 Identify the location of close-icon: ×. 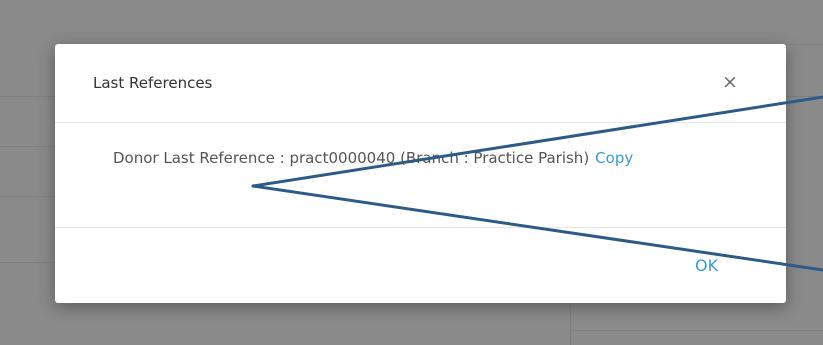
(730, 82).